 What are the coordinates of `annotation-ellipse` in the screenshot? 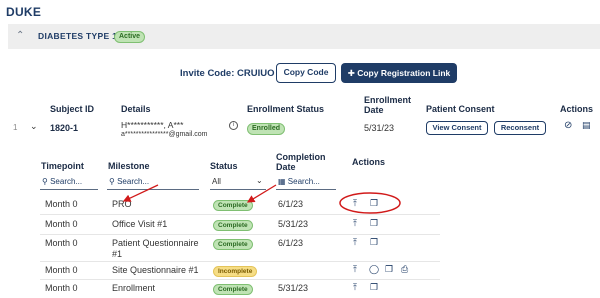 It's located at (370, 203).